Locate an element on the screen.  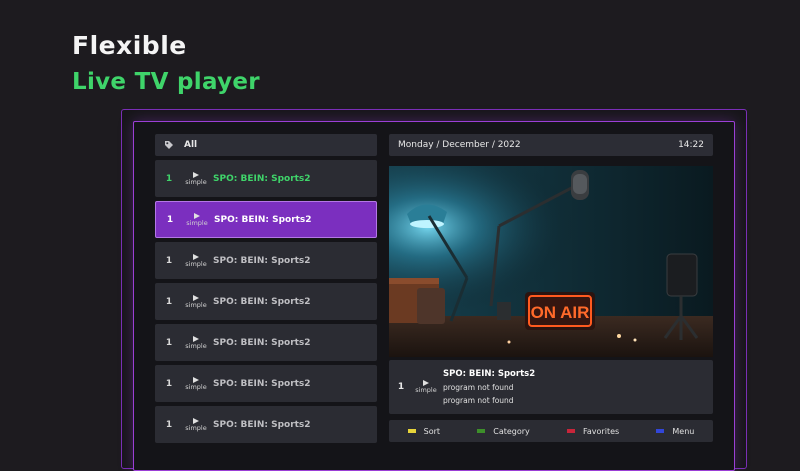
color-key-legend: Sort Category Favorites Menu is located at coordinates (551, 431).